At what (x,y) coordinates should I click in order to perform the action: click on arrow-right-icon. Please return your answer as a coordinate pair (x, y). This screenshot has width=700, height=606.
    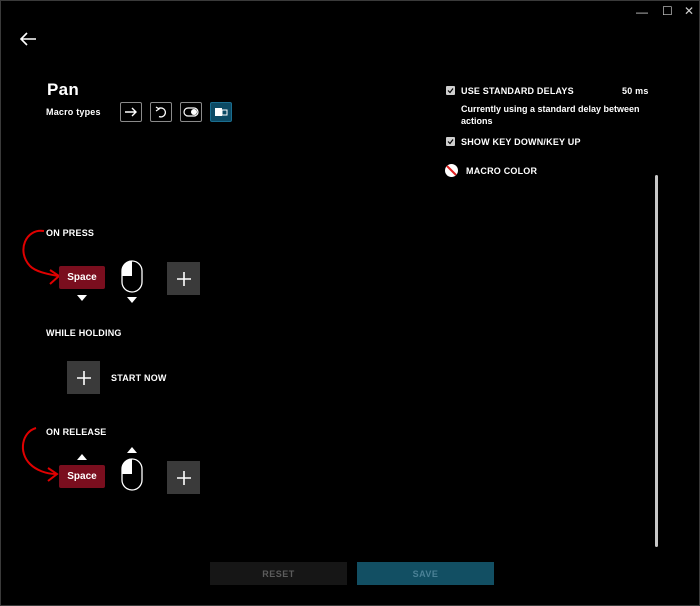
    Looking at the image, I should click on (131, 112).